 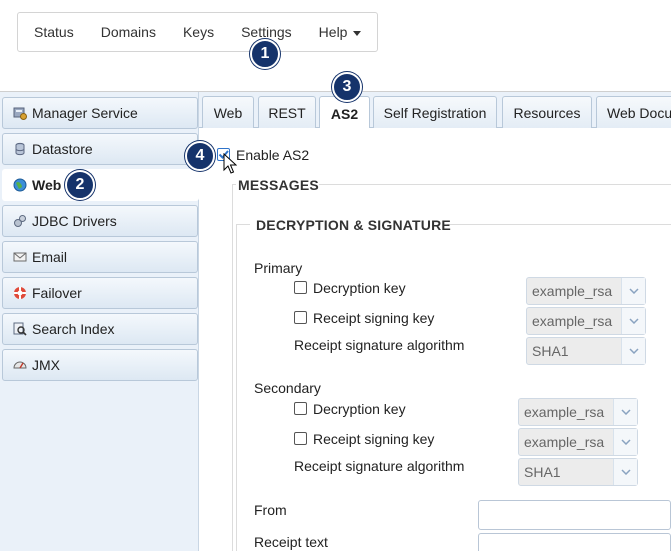 I want to click on email-icon, so click(x=20, y=257).